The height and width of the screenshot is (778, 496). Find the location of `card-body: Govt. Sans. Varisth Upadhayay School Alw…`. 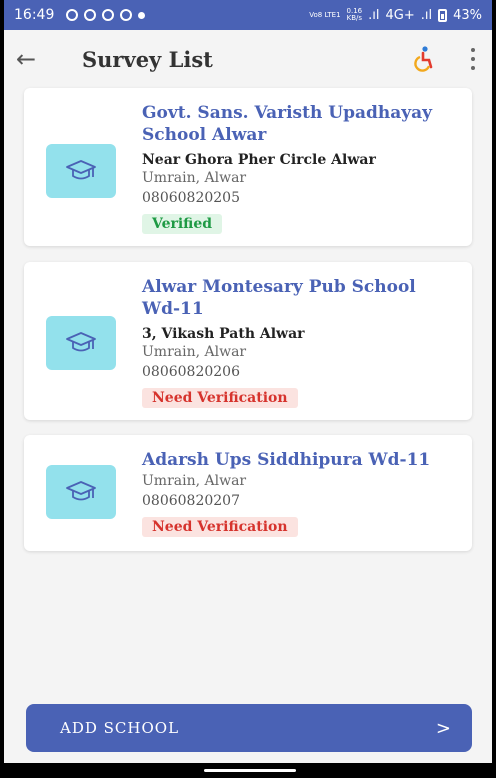

card-body: Govt. Sans. Varisth Upadhayay School Alw… is located at coordinates (300, 168).